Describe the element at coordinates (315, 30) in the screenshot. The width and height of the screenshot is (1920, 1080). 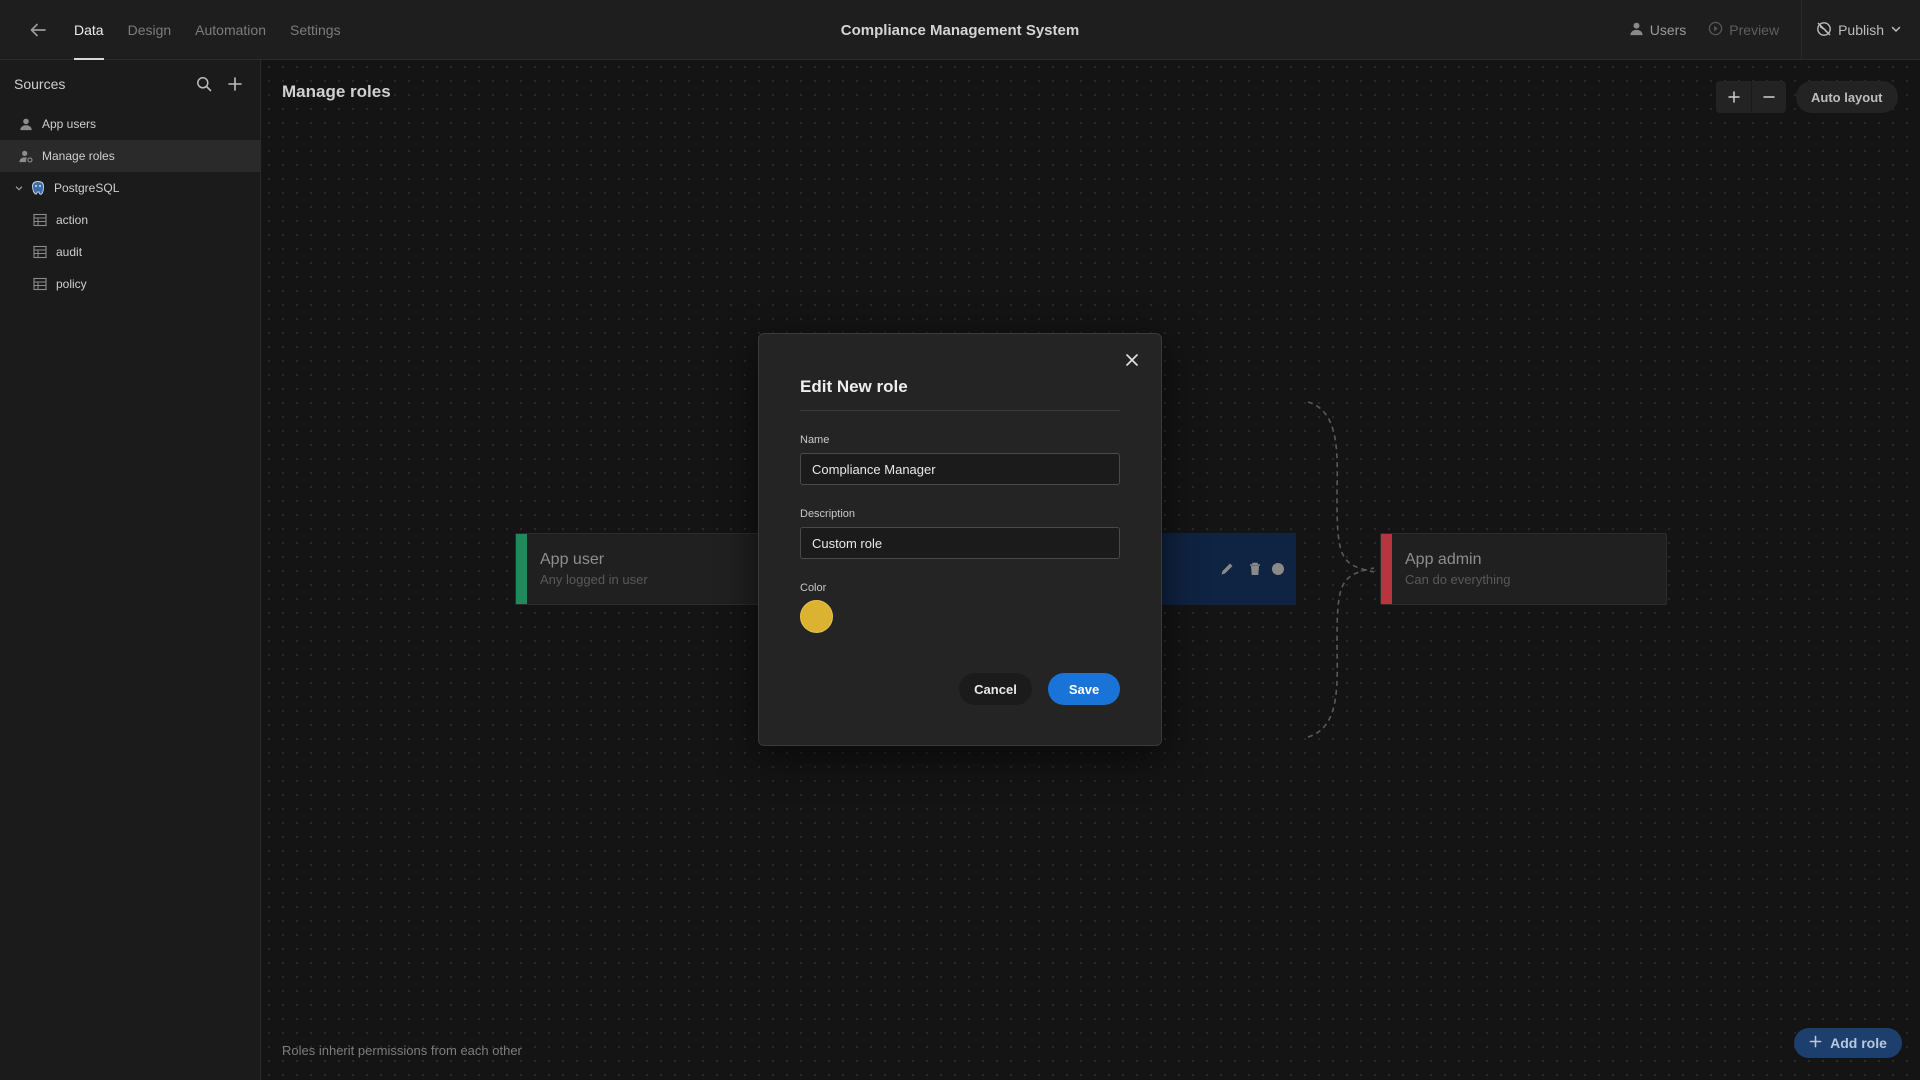
I see `tab-settings: Settings` at that location.